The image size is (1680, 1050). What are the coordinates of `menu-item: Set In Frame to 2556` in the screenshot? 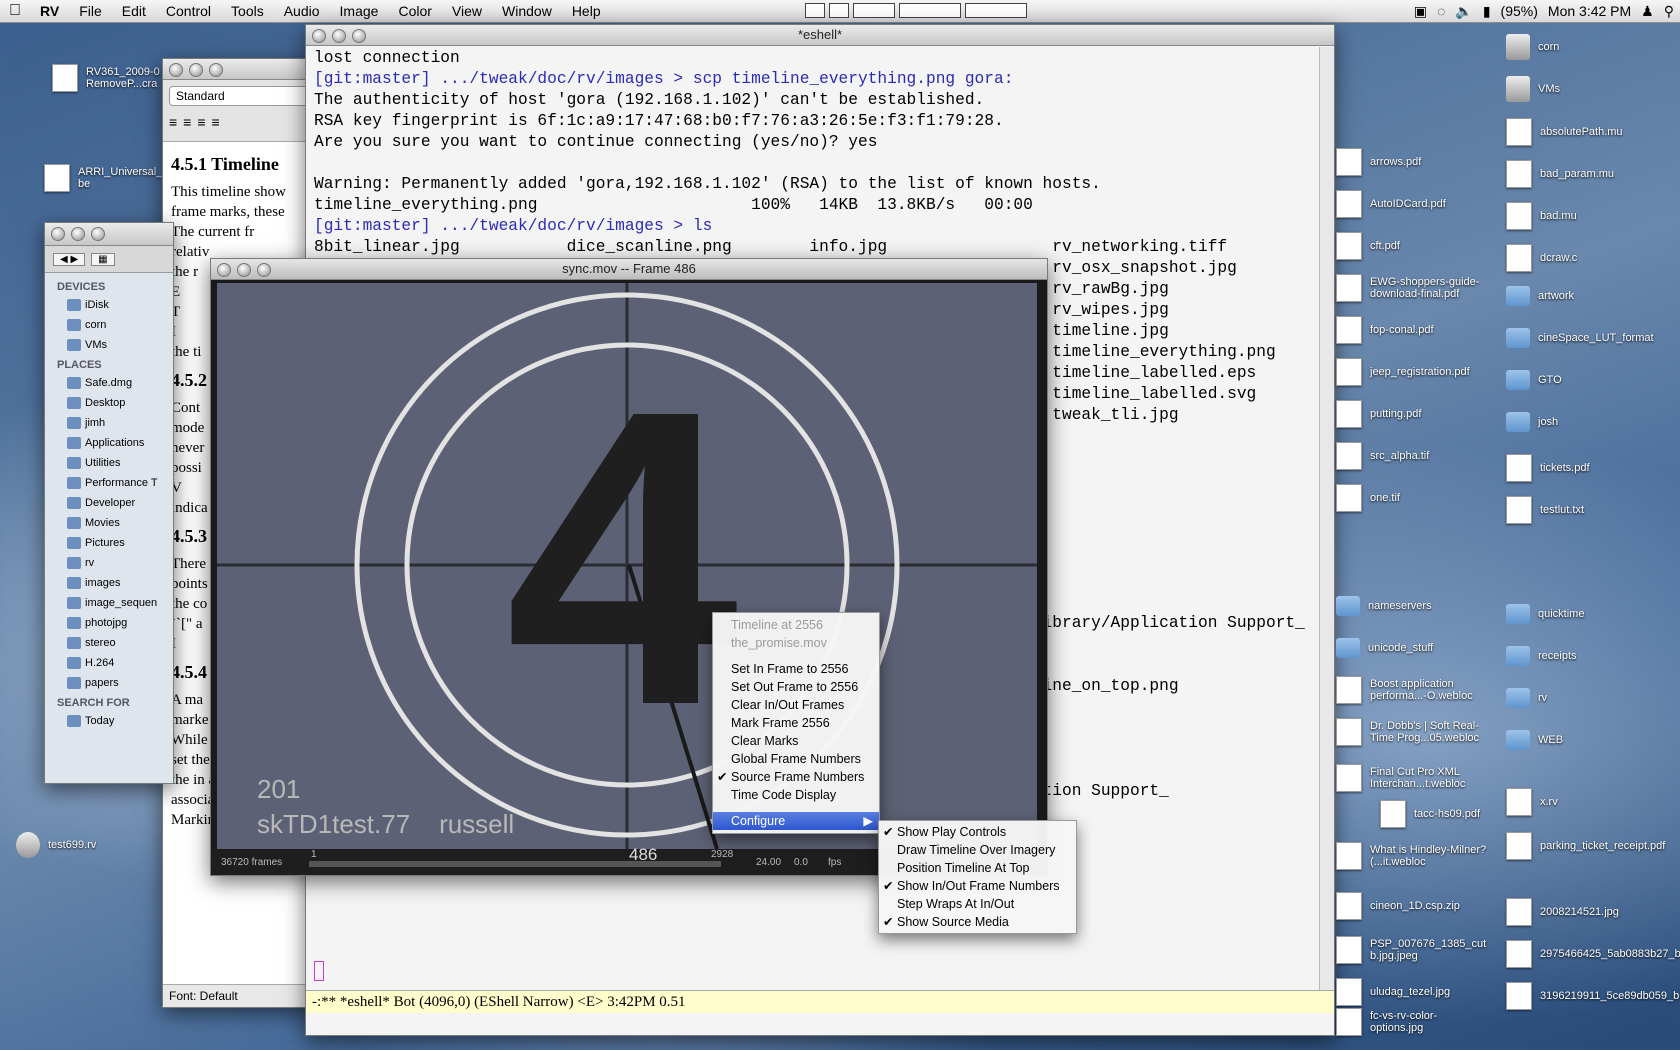 It's located at (796, 669).